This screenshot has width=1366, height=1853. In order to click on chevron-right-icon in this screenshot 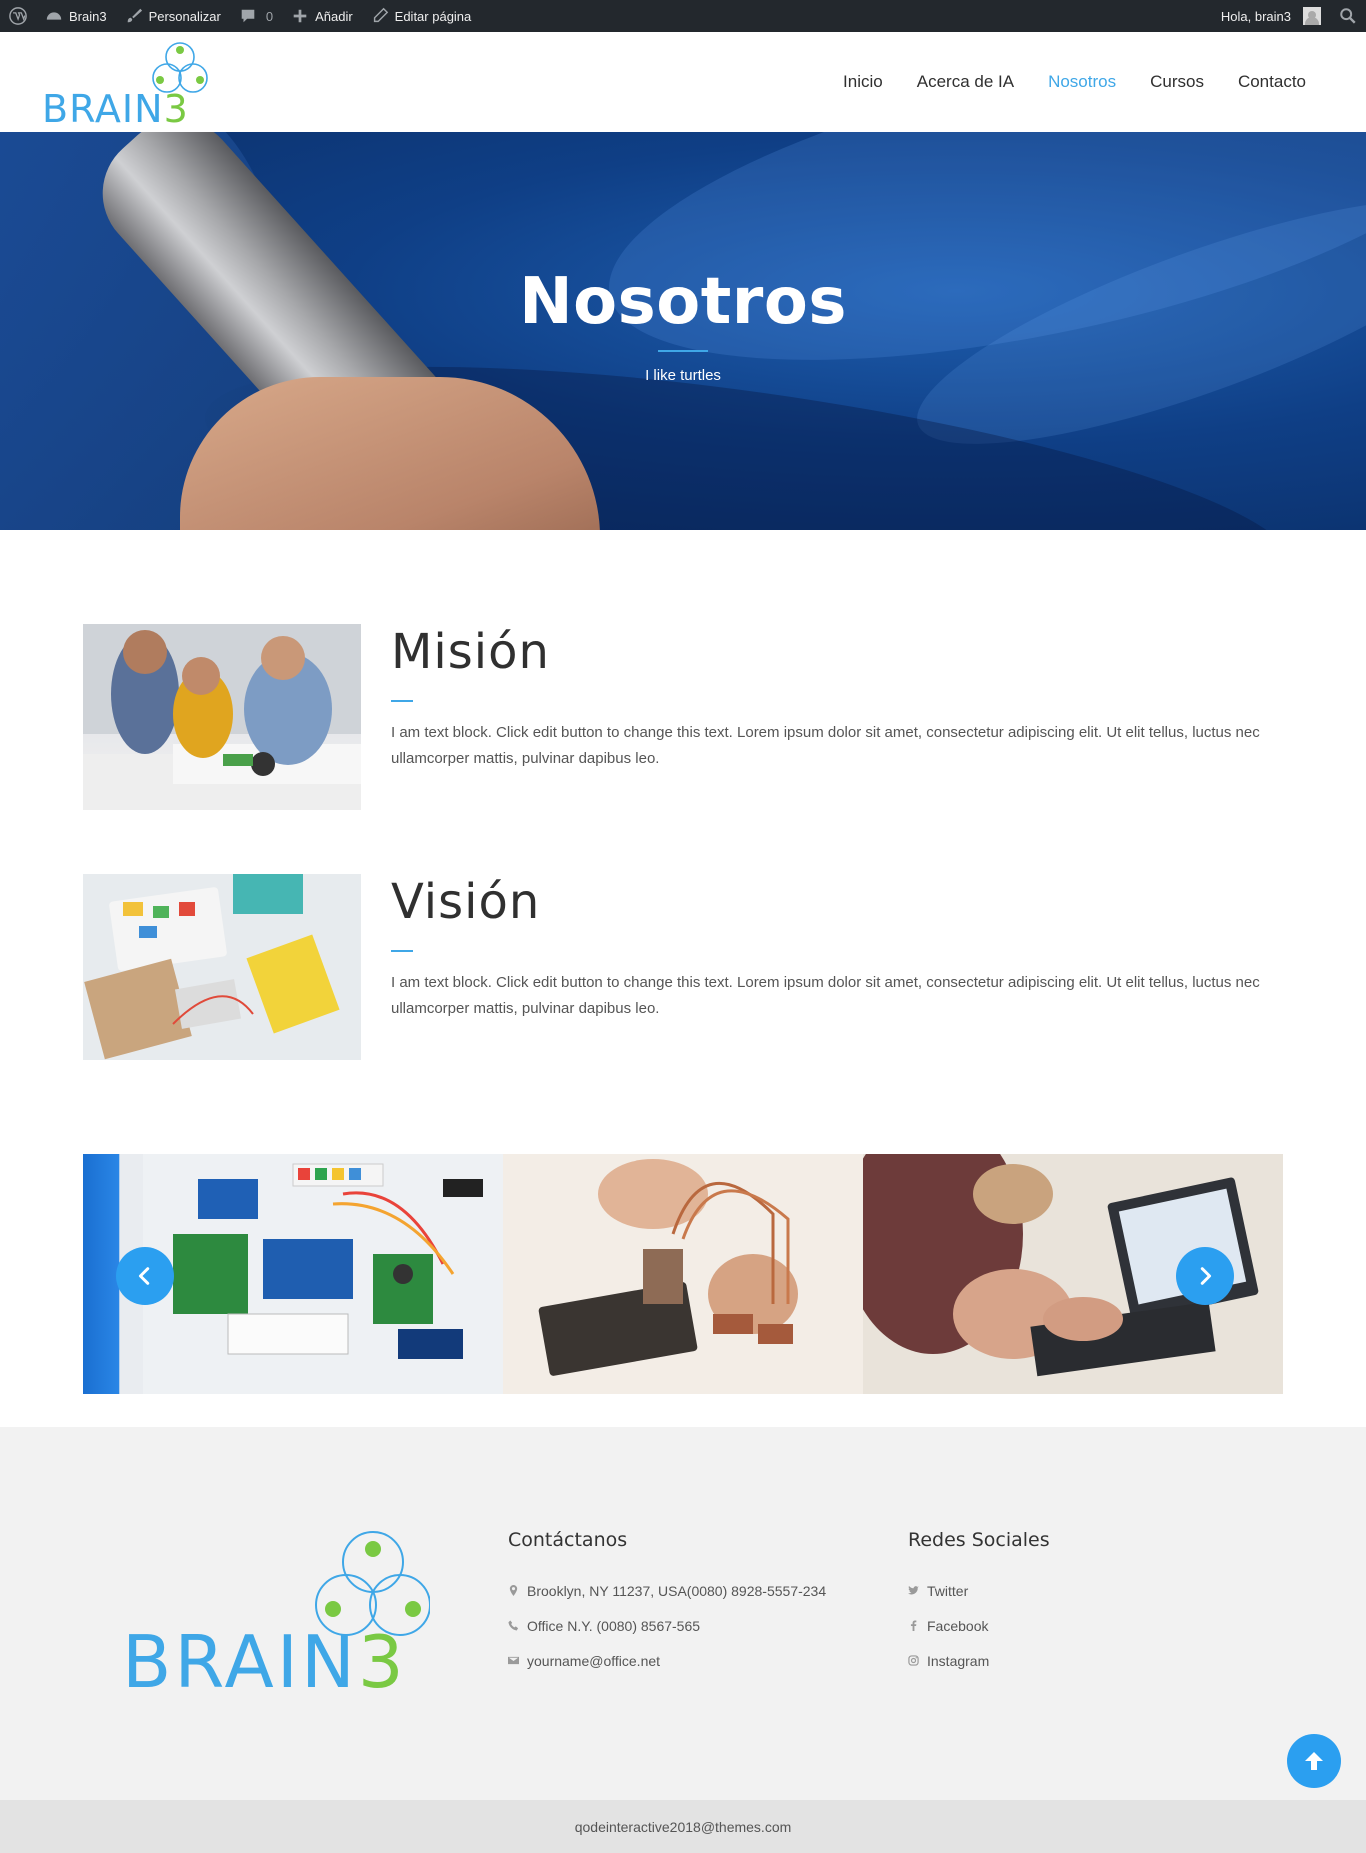, I will do `click(1206, 1276)`.